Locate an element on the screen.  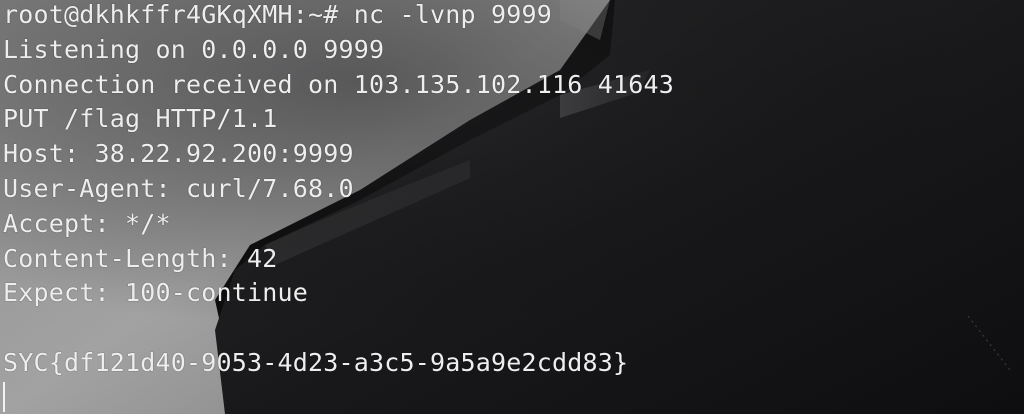
output-line: User-Agent: curl/7.68.0 is located at coordinates (178, 188).